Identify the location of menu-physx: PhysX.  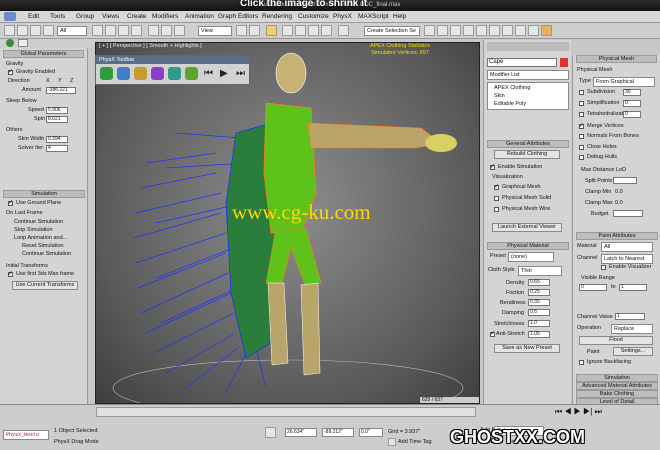
(342, 16).